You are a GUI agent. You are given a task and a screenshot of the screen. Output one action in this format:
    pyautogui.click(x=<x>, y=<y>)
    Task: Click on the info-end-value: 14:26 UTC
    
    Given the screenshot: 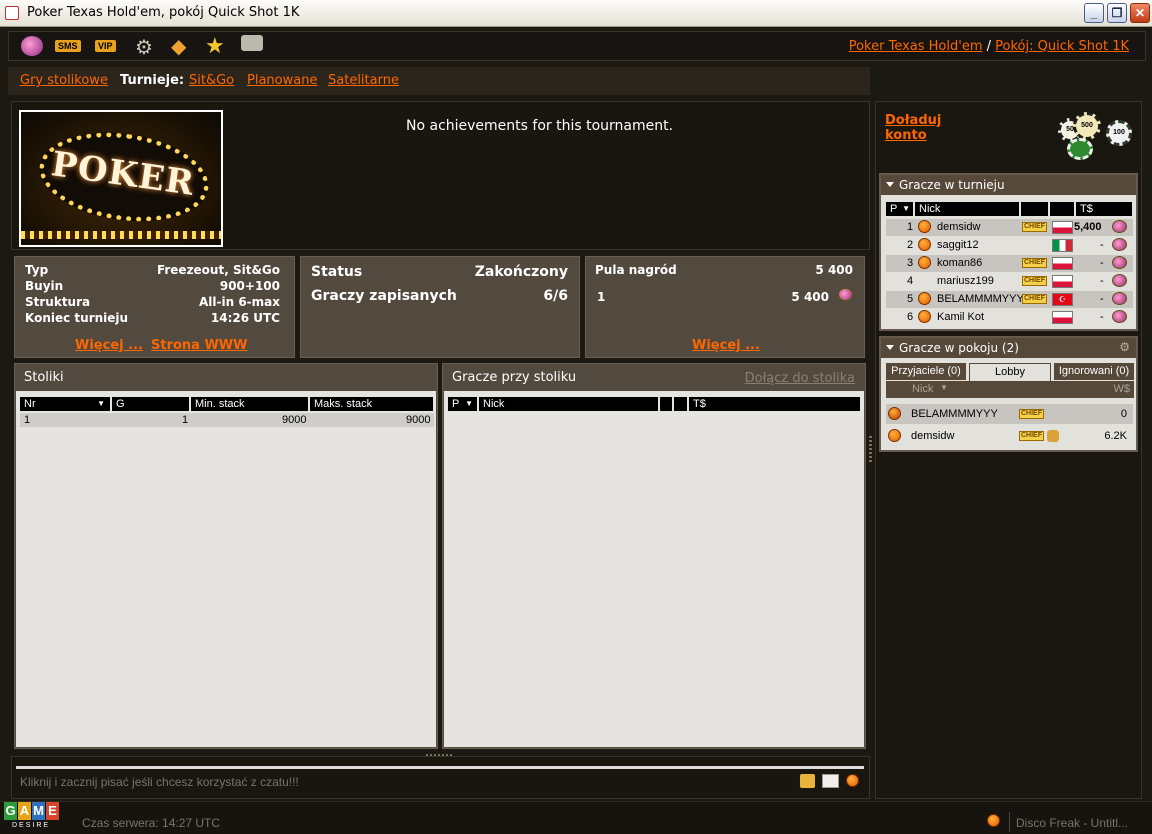 What is the action you would take?
    pyautogui.click(x=245, y=318)
    